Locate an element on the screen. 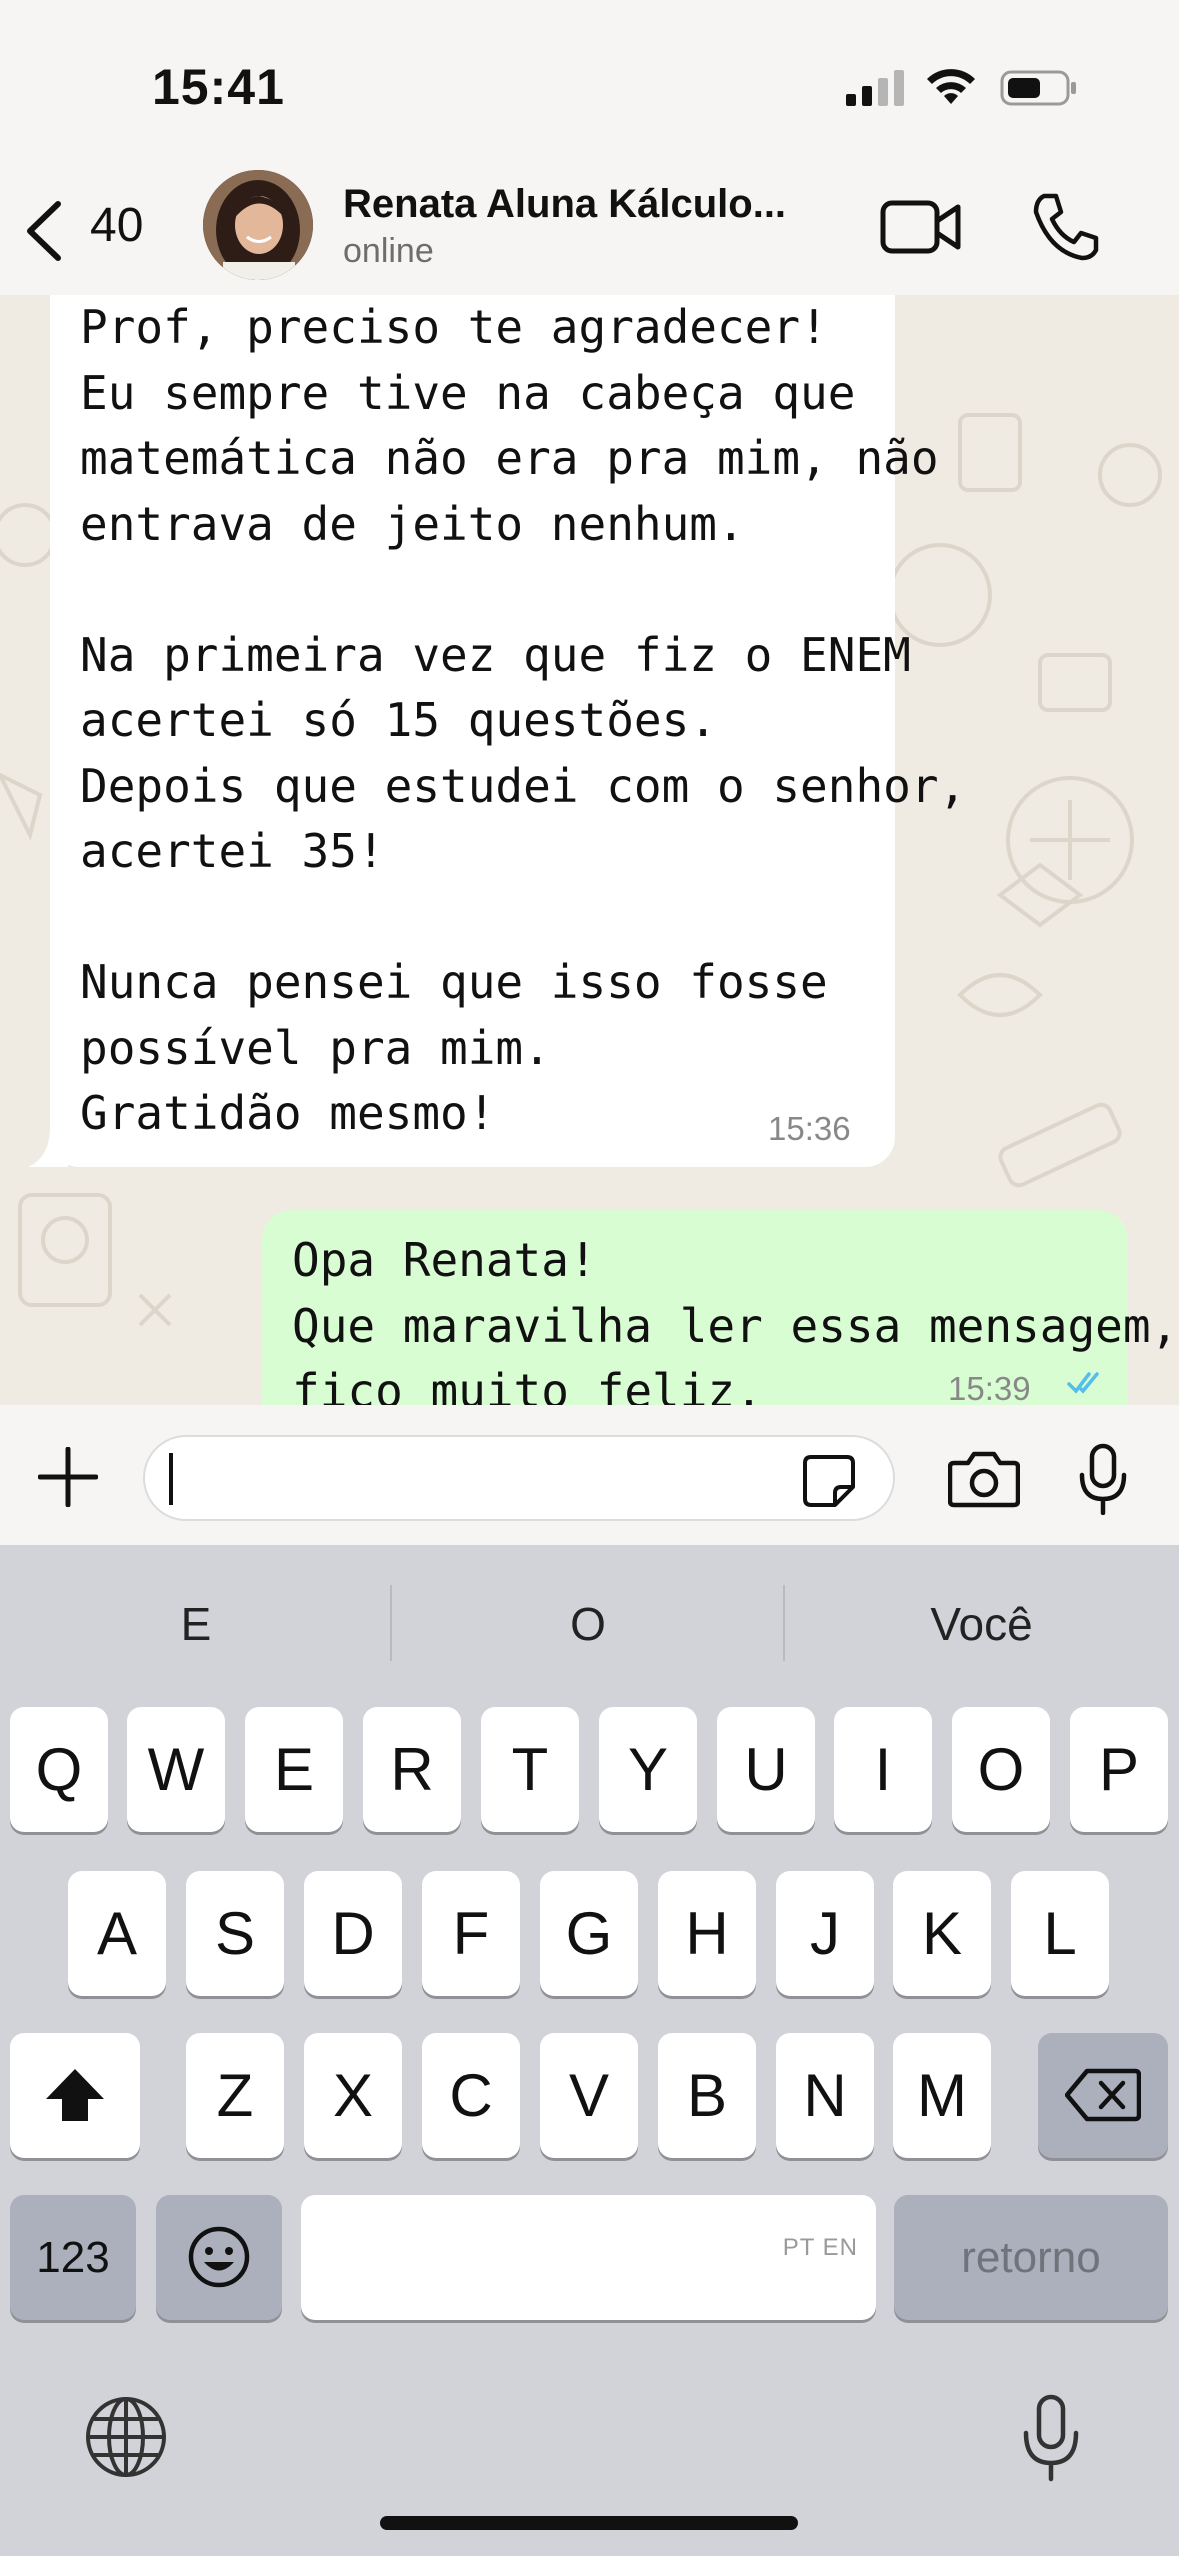 The width and height of the screenshot is (1179, 2556). key-h: H is located at coordinates (707, 1933).